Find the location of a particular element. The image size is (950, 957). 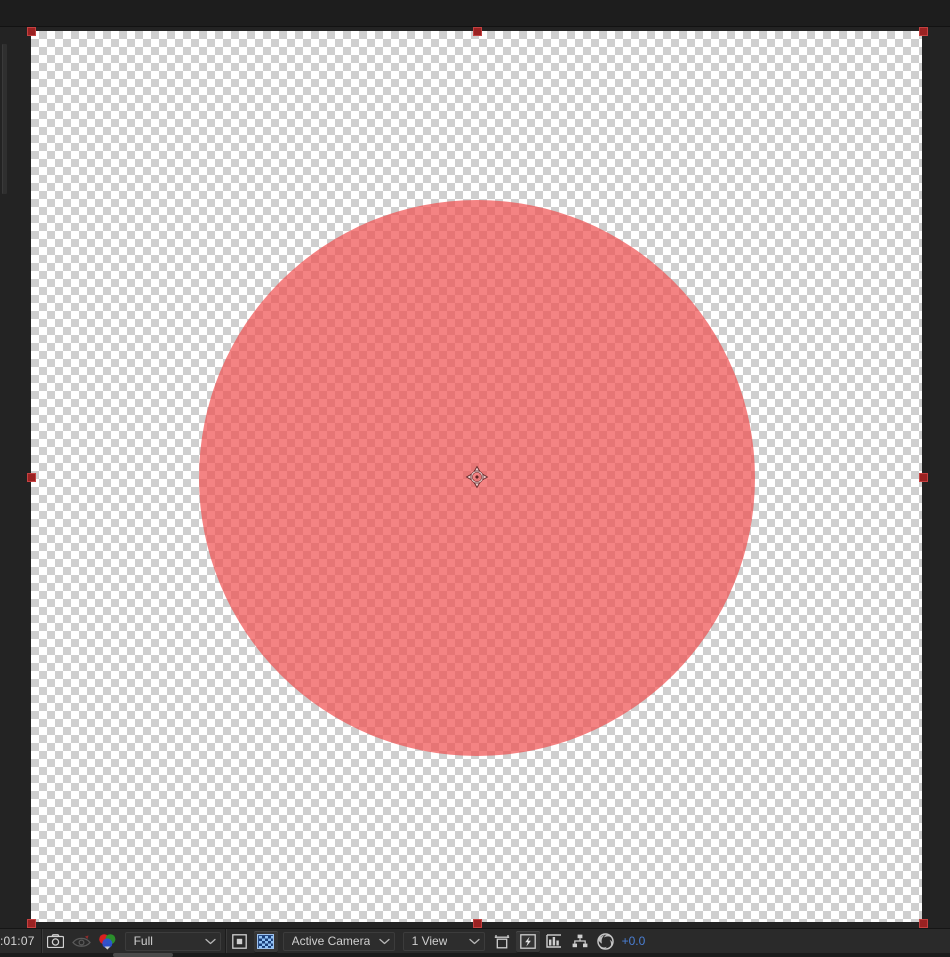

exposure-reset-button is located at coordinates (606, 941).